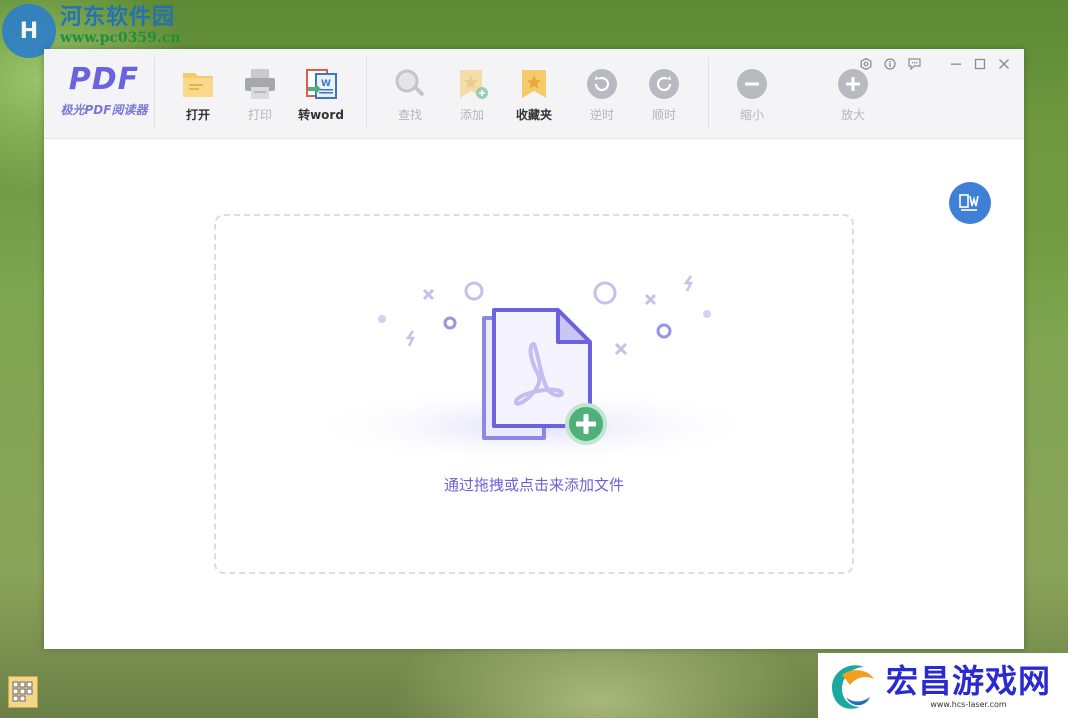 The height and width of the screenshot is (718, 1068). Describe the element at coordinates (751, 115) in the screenshot. I see `zoom-out-label: 缩小` at that location.